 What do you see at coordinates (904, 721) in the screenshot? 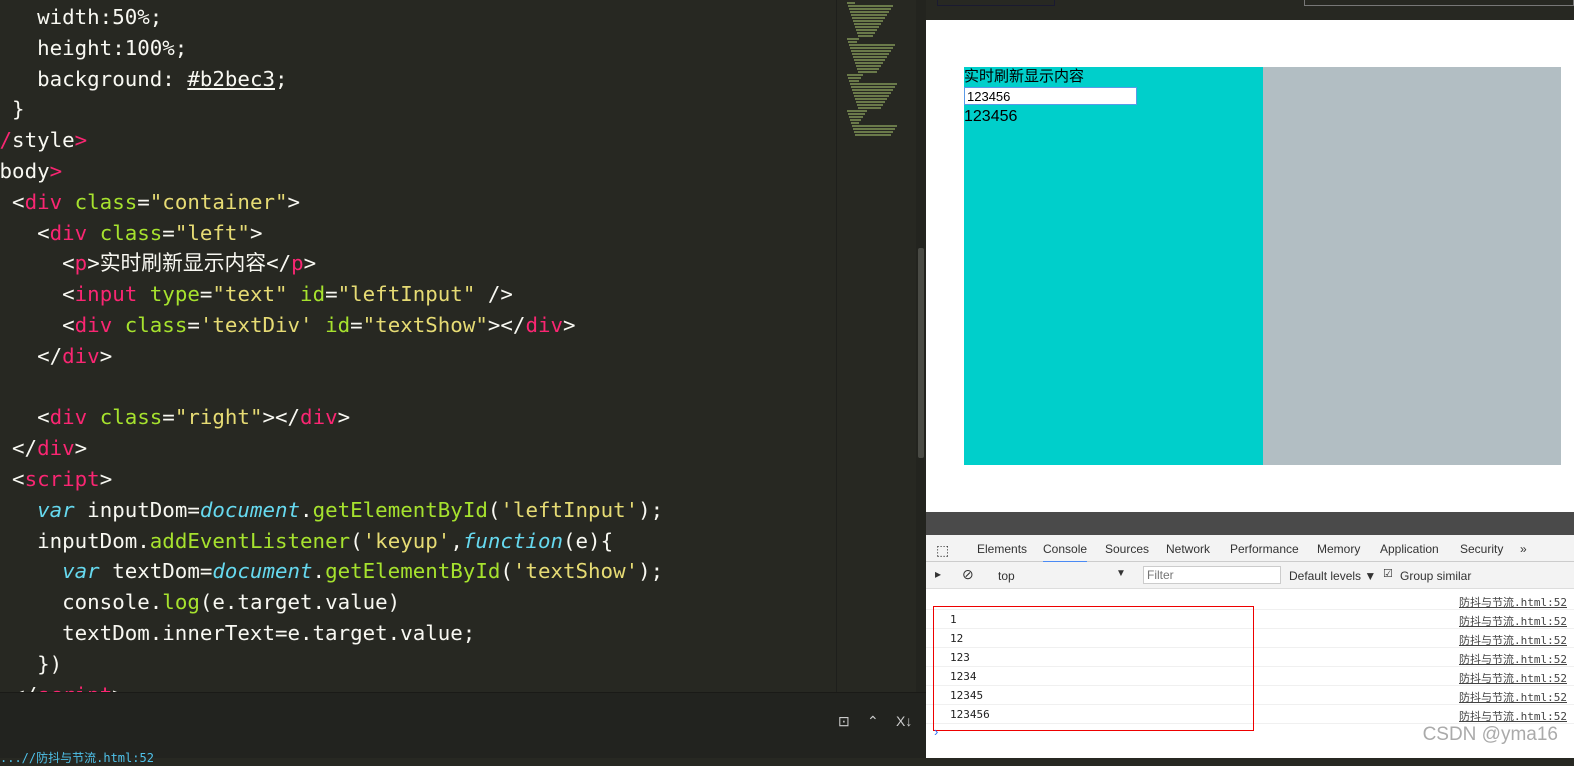
I see `close-sort-icon: X↓` at bounding box center [904, 721].